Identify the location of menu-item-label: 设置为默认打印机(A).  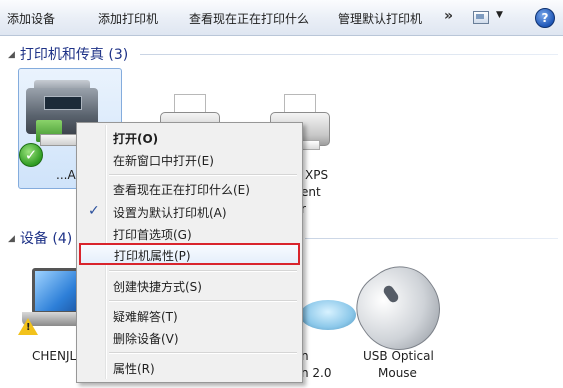
(170, 213).